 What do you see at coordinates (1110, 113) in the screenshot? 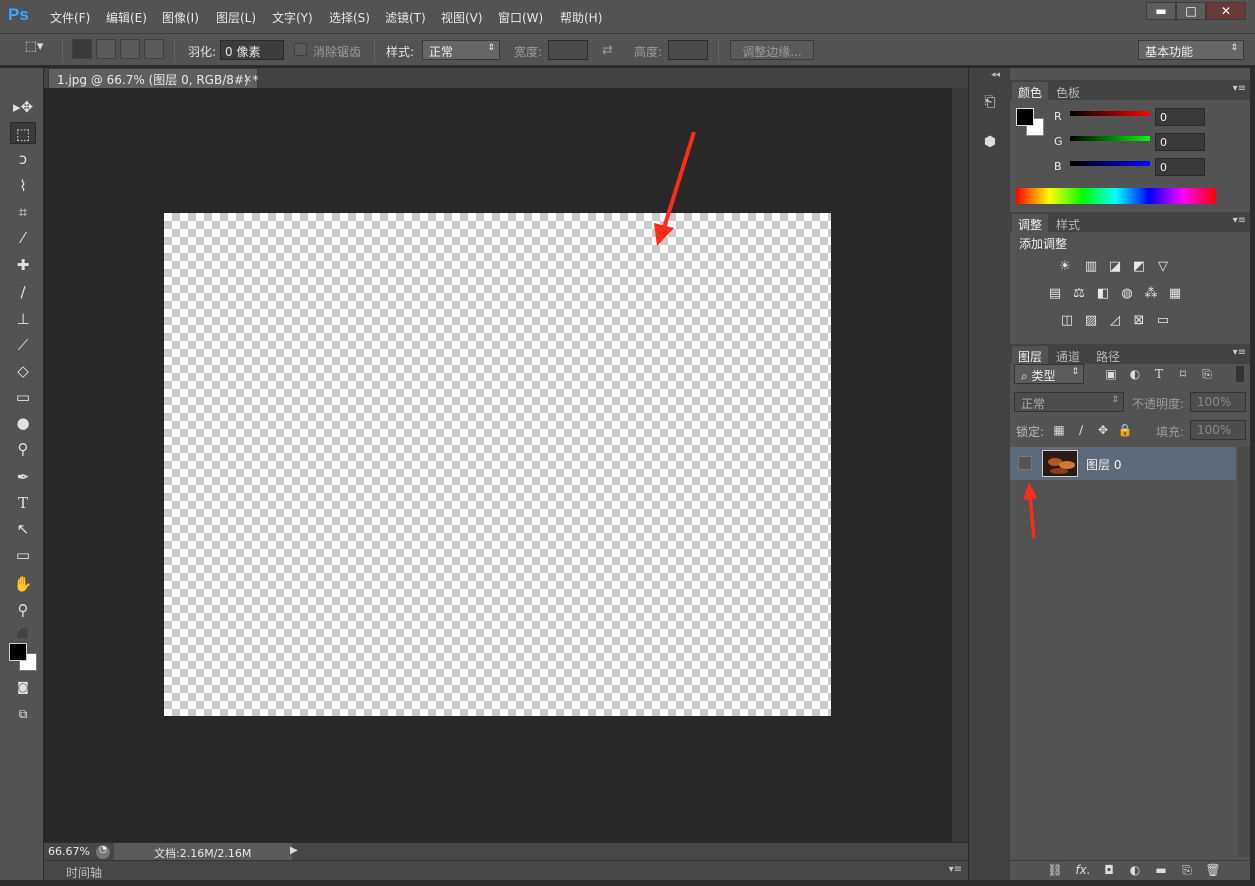
I see `r-slider` at bounding box center [1110, 113].